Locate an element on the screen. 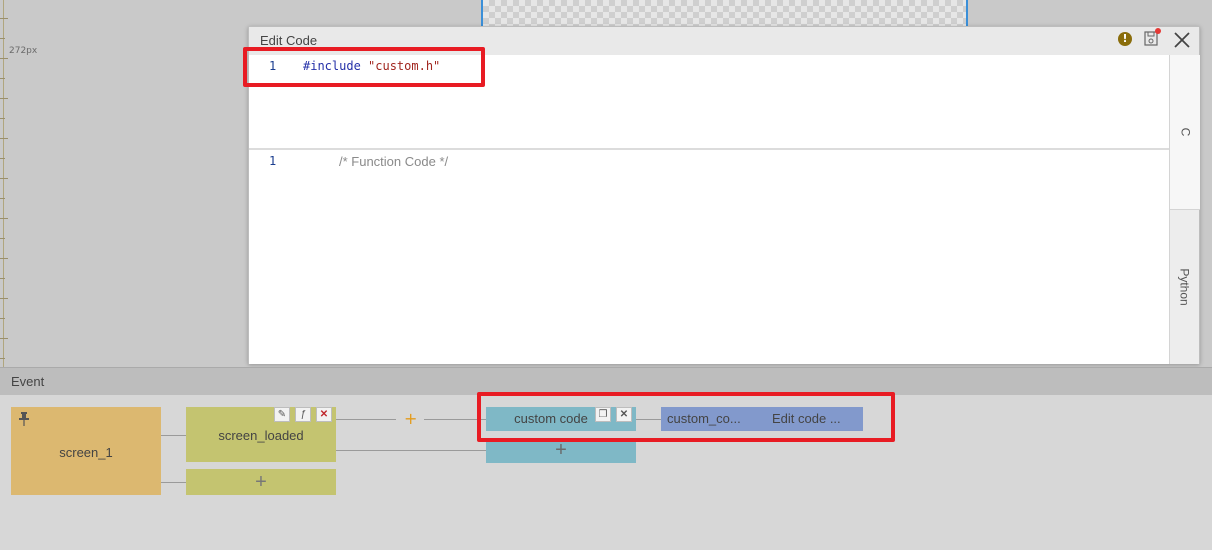 The image size is (1212, 550). trigger-node-label: screen_loaded is located at coordinates (261, 435).